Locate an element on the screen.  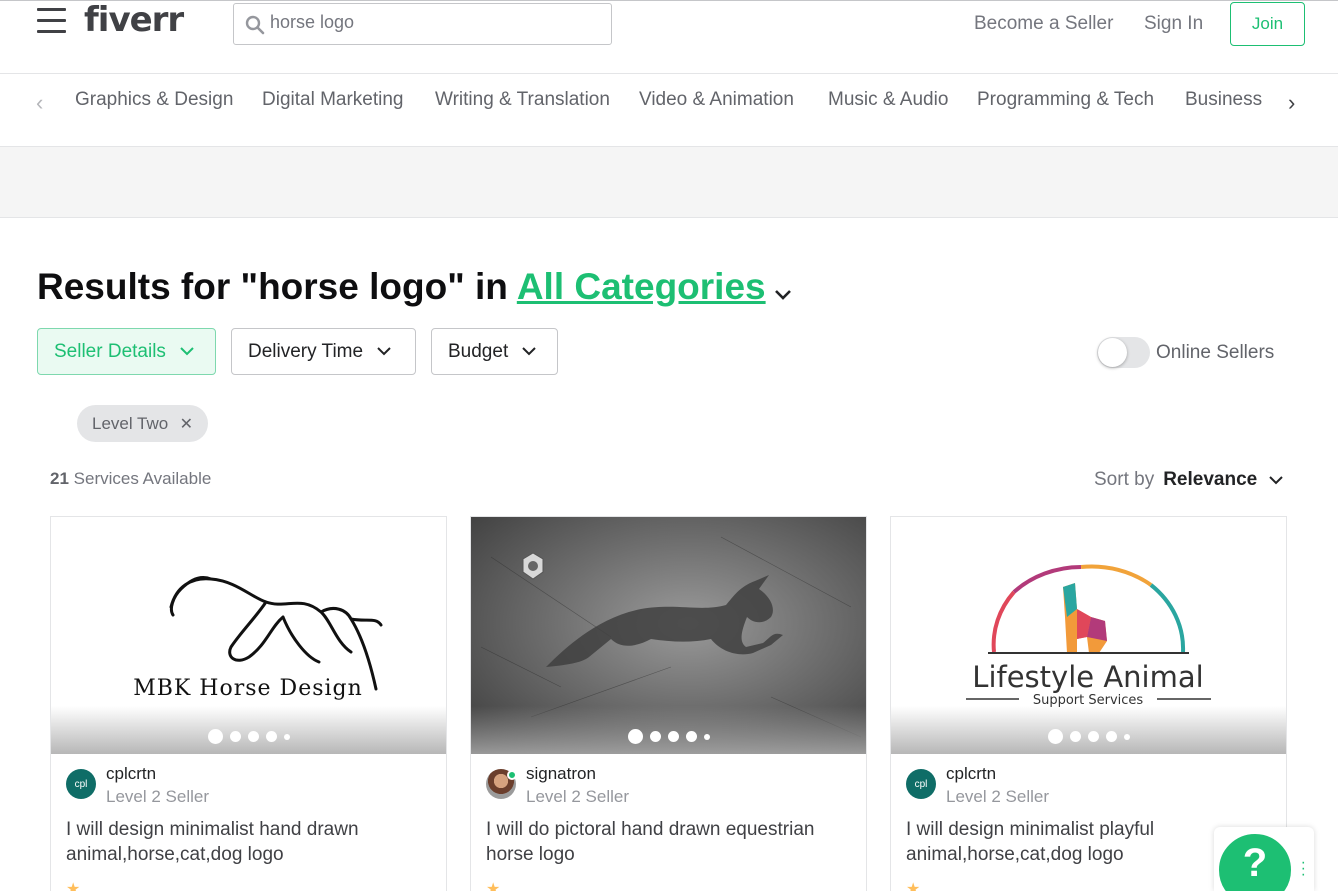
top-header: fiverr Become a Seller Sign In Join is located at coordinates (669, 37).